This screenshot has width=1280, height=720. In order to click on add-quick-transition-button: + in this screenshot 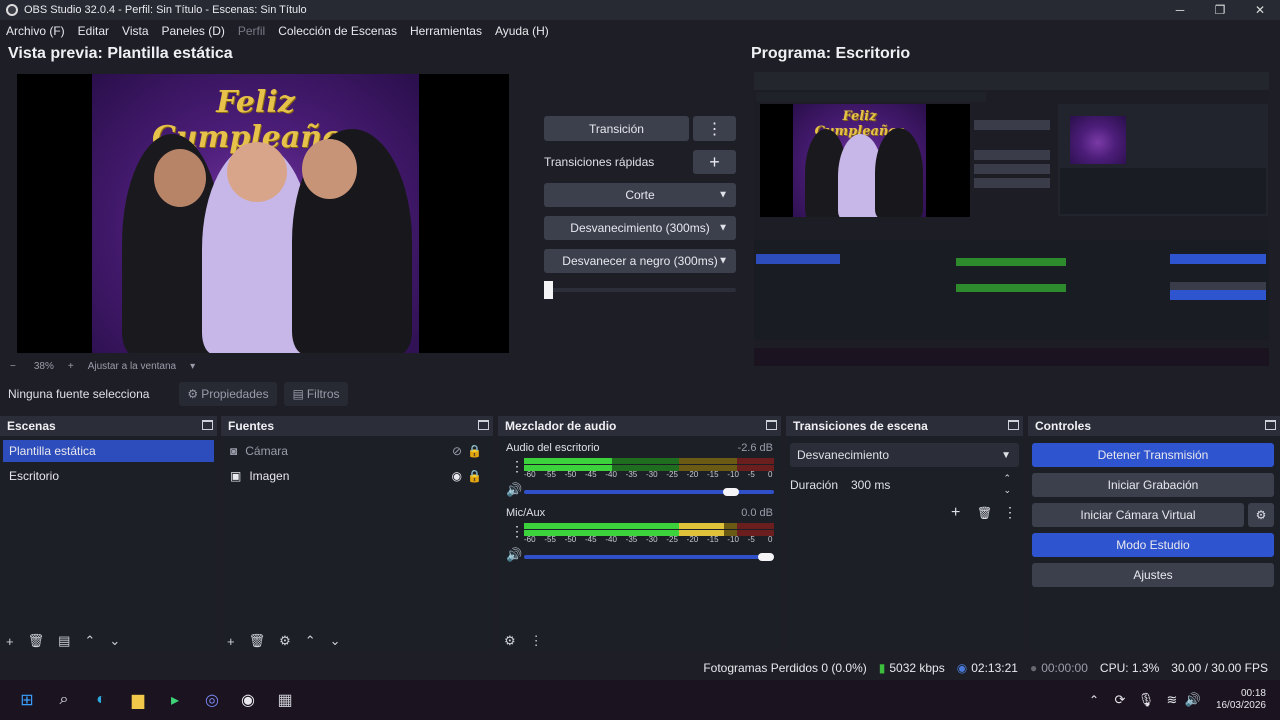, I will do `click(714, 162)`.